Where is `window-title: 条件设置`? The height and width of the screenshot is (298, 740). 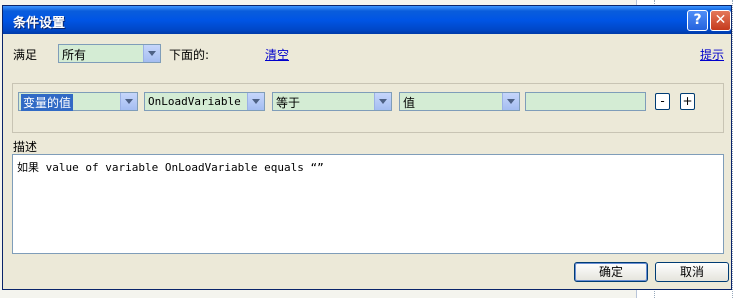 window-title: 条件设置 is located at coordinates (39, 23).